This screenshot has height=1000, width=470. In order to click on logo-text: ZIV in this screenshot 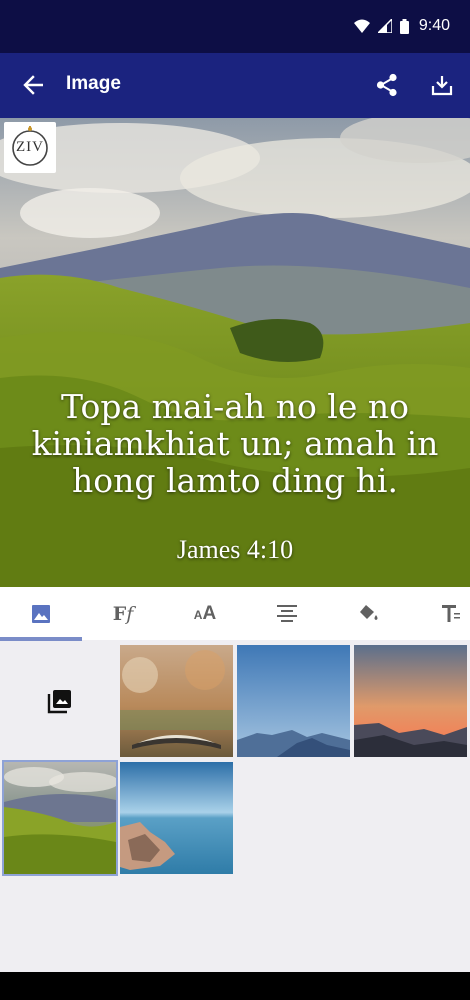, I will do `click(30, 147)`.